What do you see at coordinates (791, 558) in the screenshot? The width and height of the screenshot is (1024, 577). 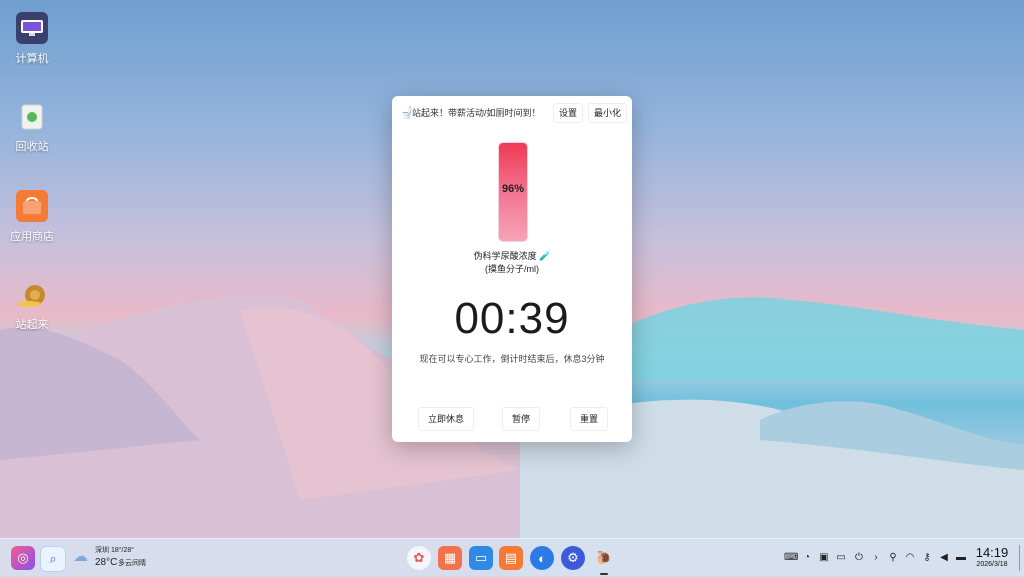 I see `keyboard-icon: ⌨` at bounding box center [791, 558].